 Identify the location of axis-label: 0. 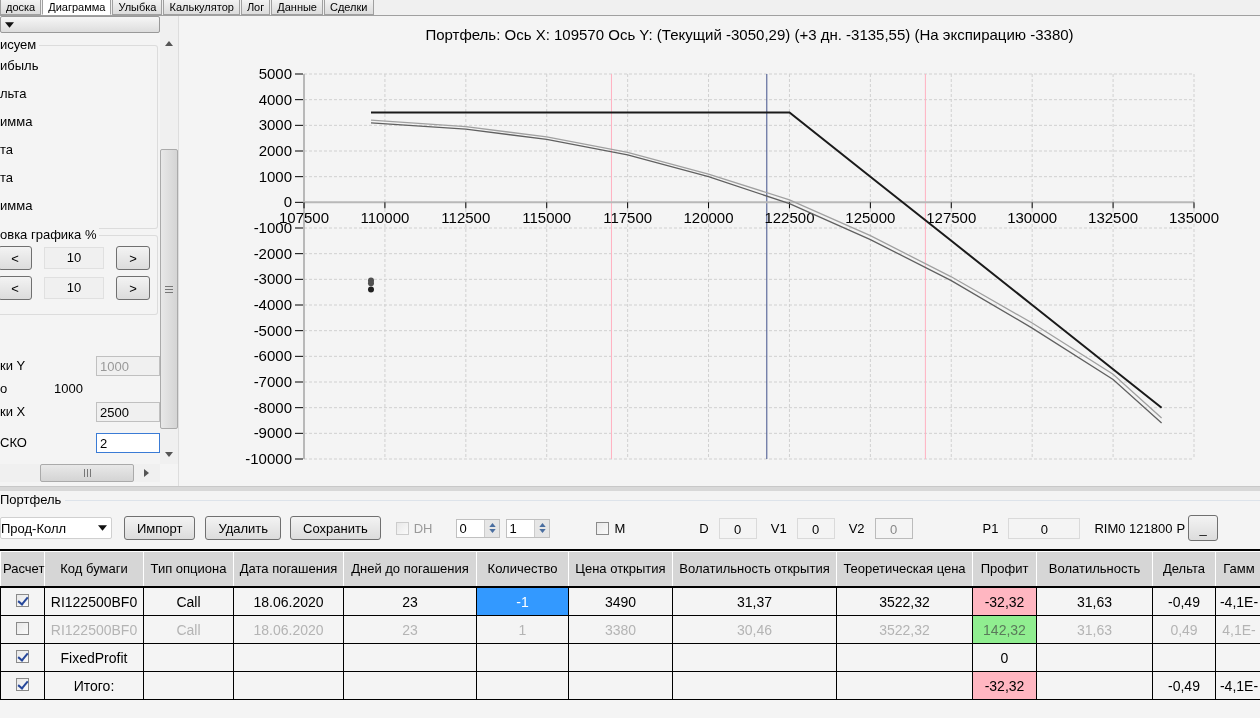
(287, 202).